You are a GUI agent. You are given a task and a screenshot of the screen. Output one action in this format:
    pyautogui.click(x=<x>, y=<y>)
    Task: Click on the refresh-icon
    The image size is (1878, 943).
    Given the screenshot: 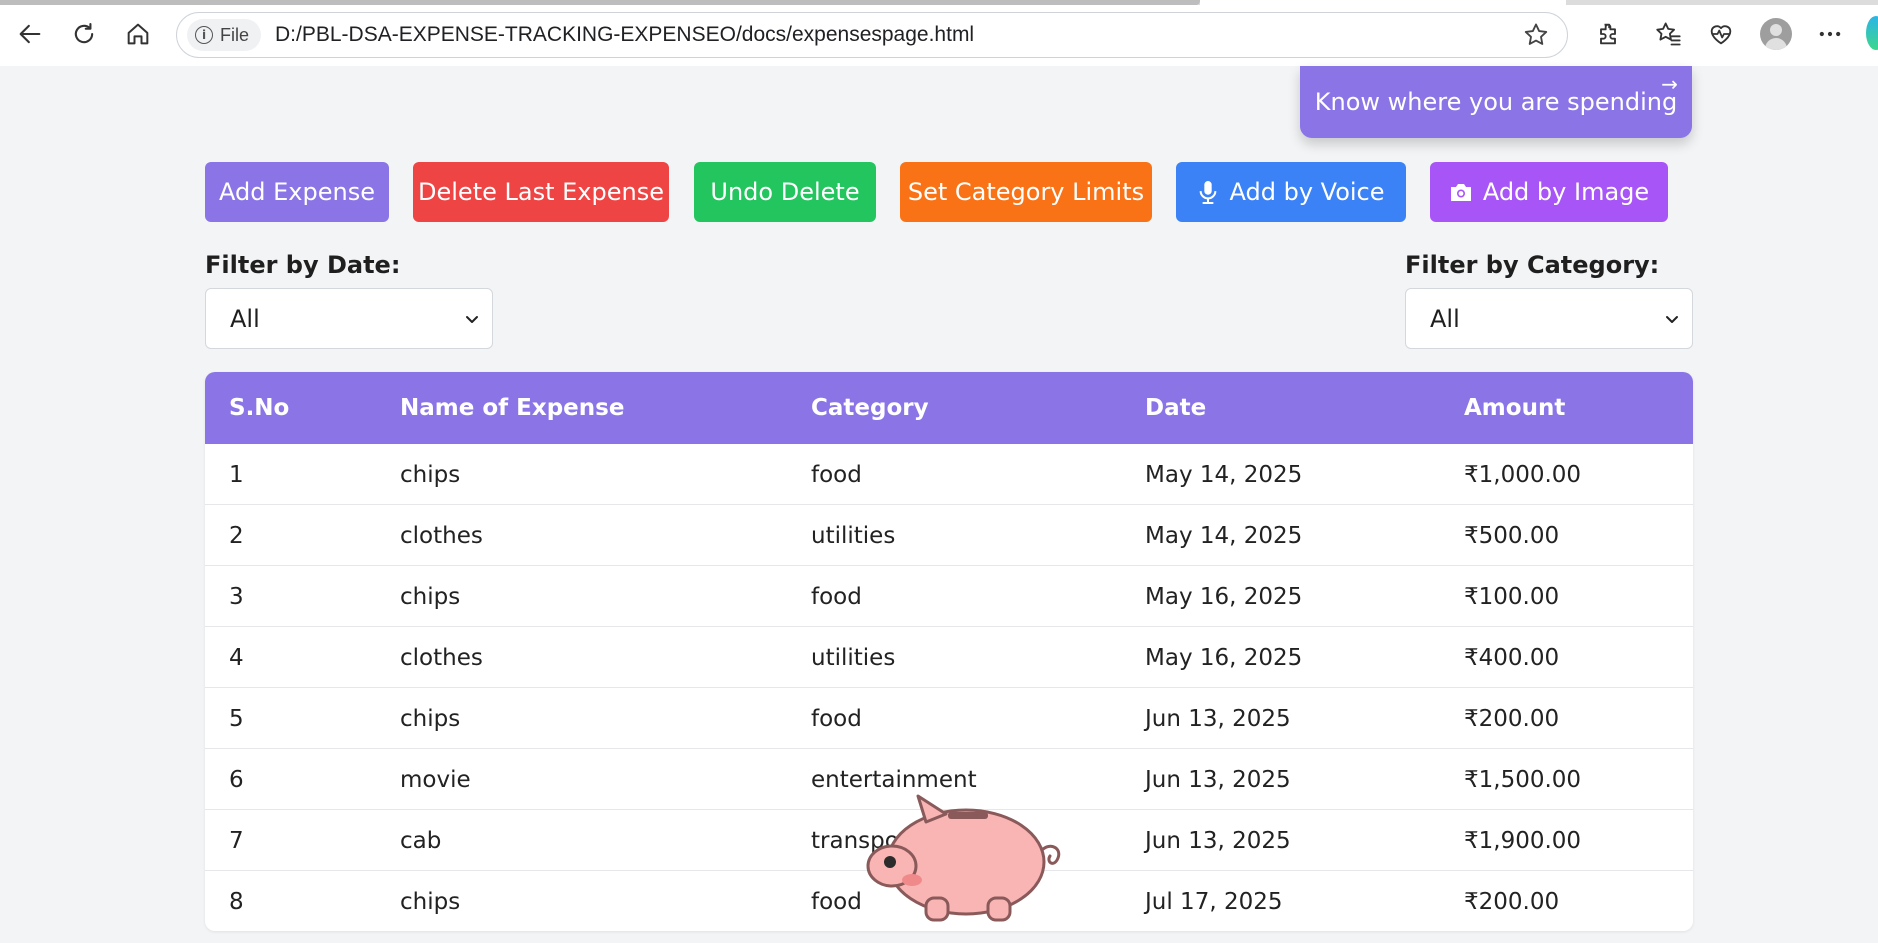 What is the action you would take?
    pyautogui.click(x=84, y=33)
    